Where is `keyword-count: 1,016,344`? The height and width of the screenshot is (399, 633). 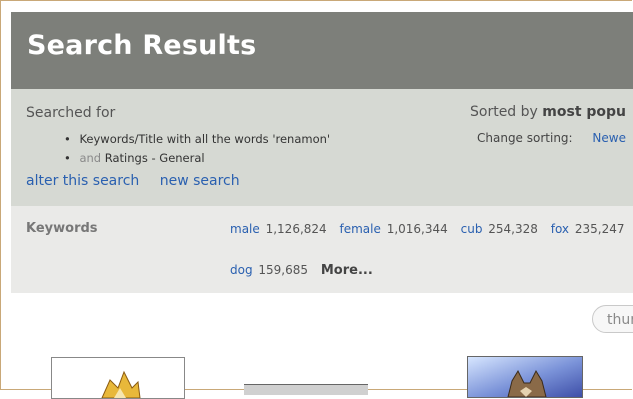
keyword-count: 1,016,344 is located at coordinates (417, 229).